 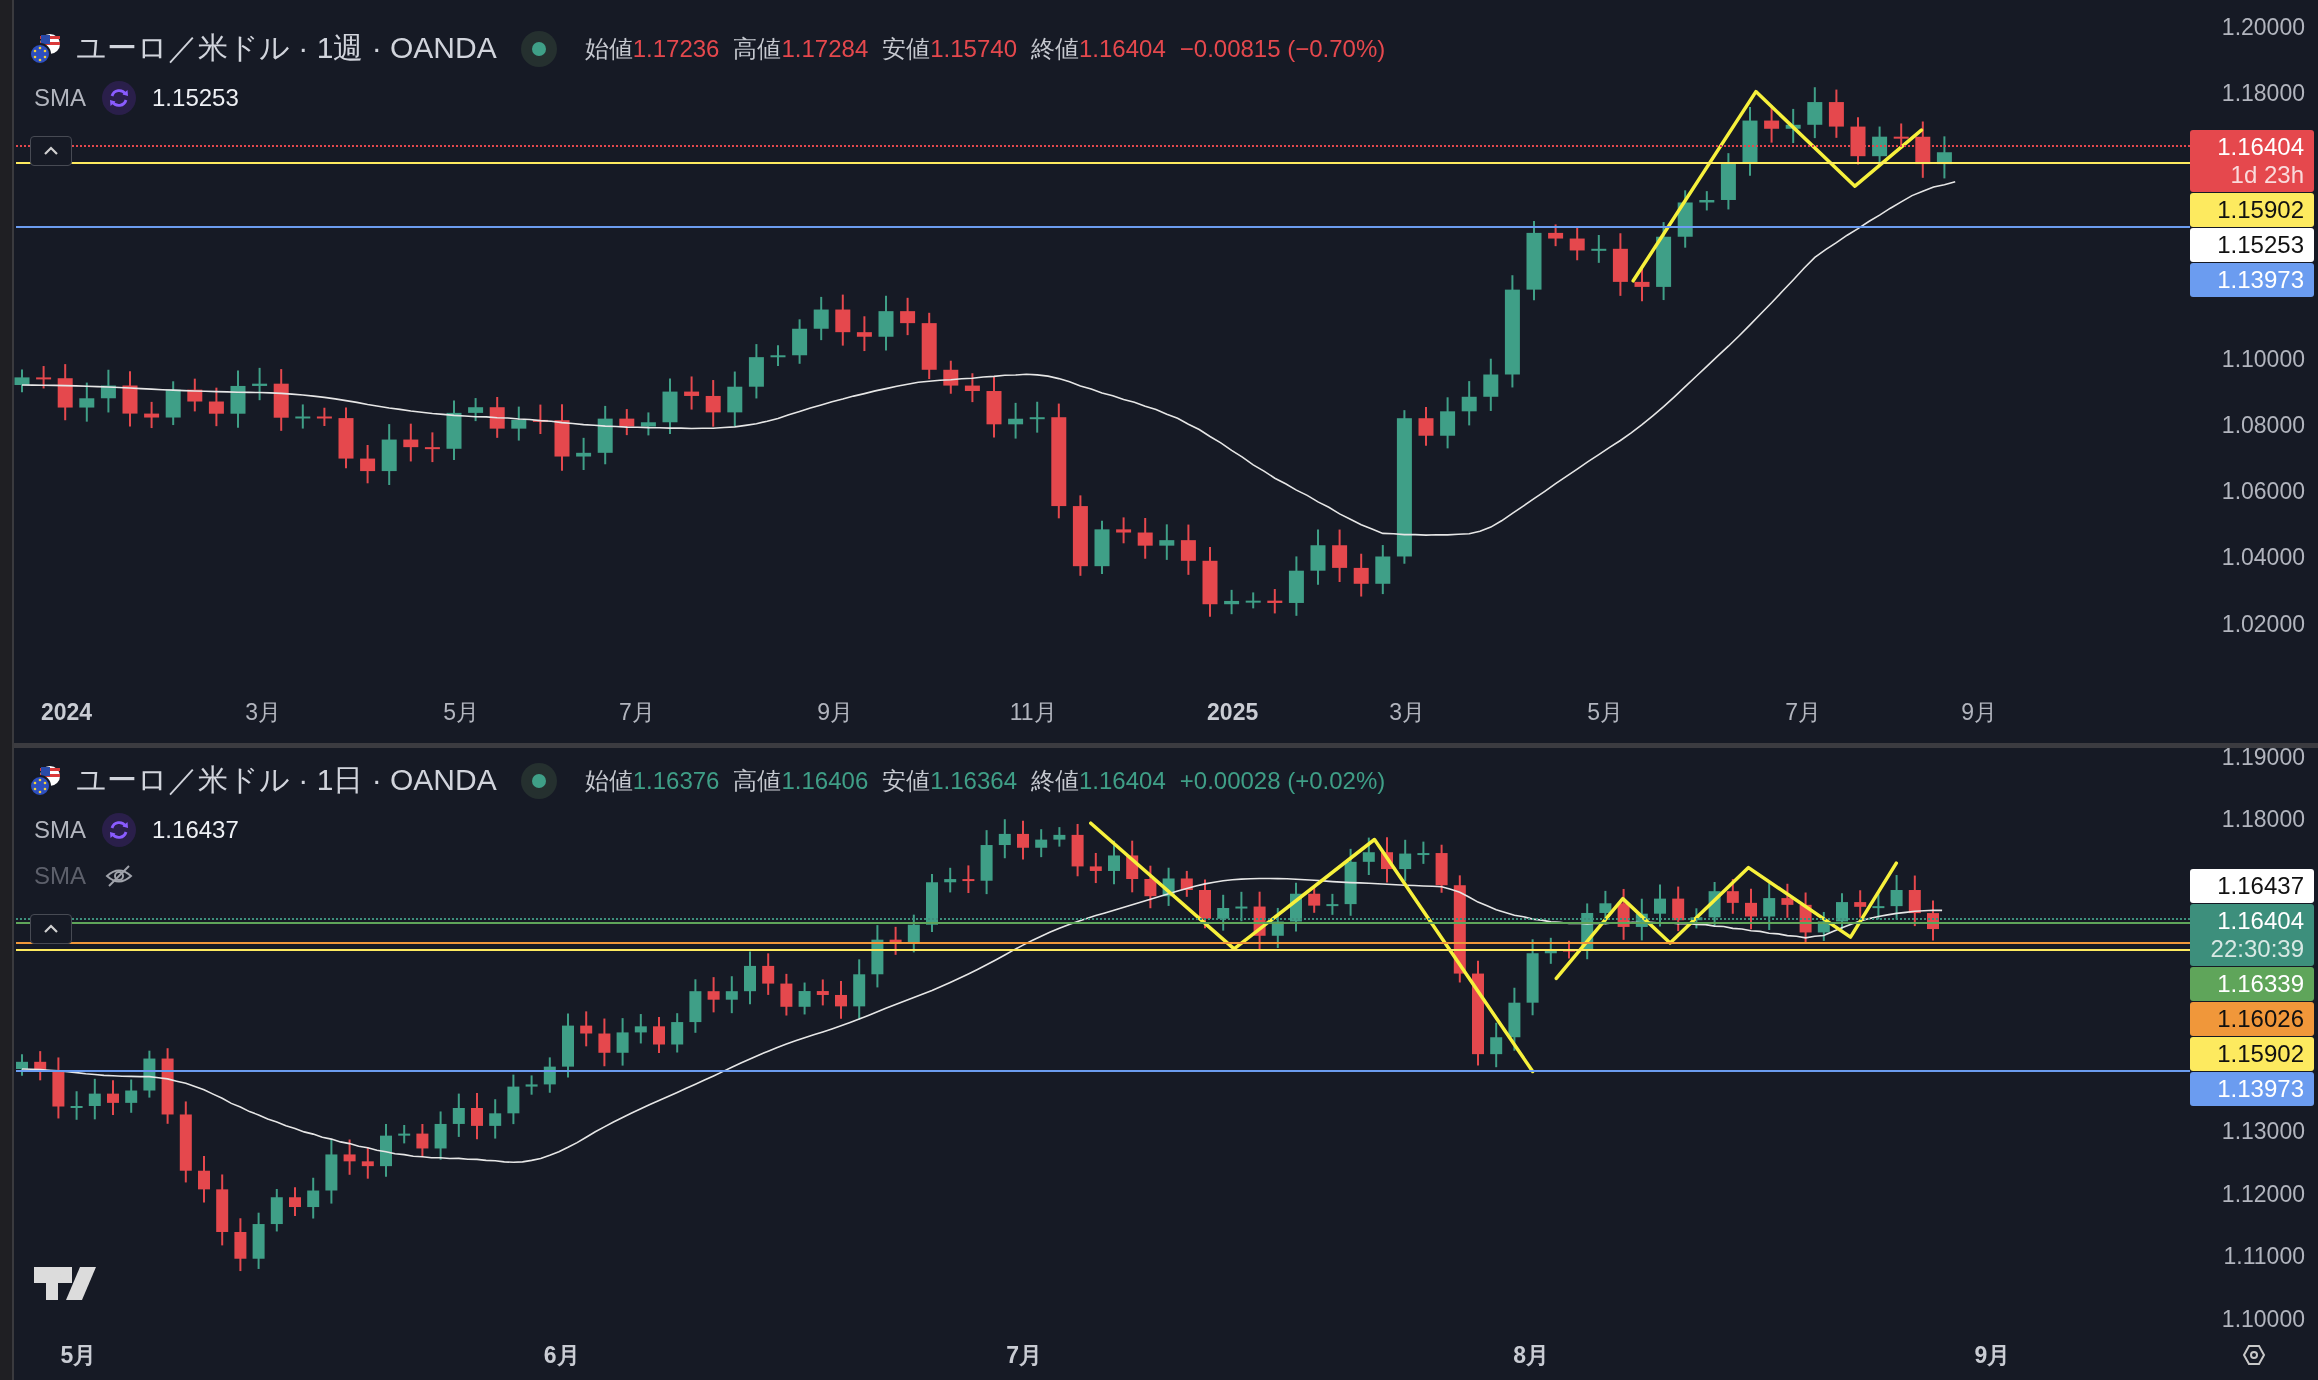 What do you see at coordinates (195, 830) in the screenshot?
I see `indicator-value: 1.16437` at bounding box center [195, 830].